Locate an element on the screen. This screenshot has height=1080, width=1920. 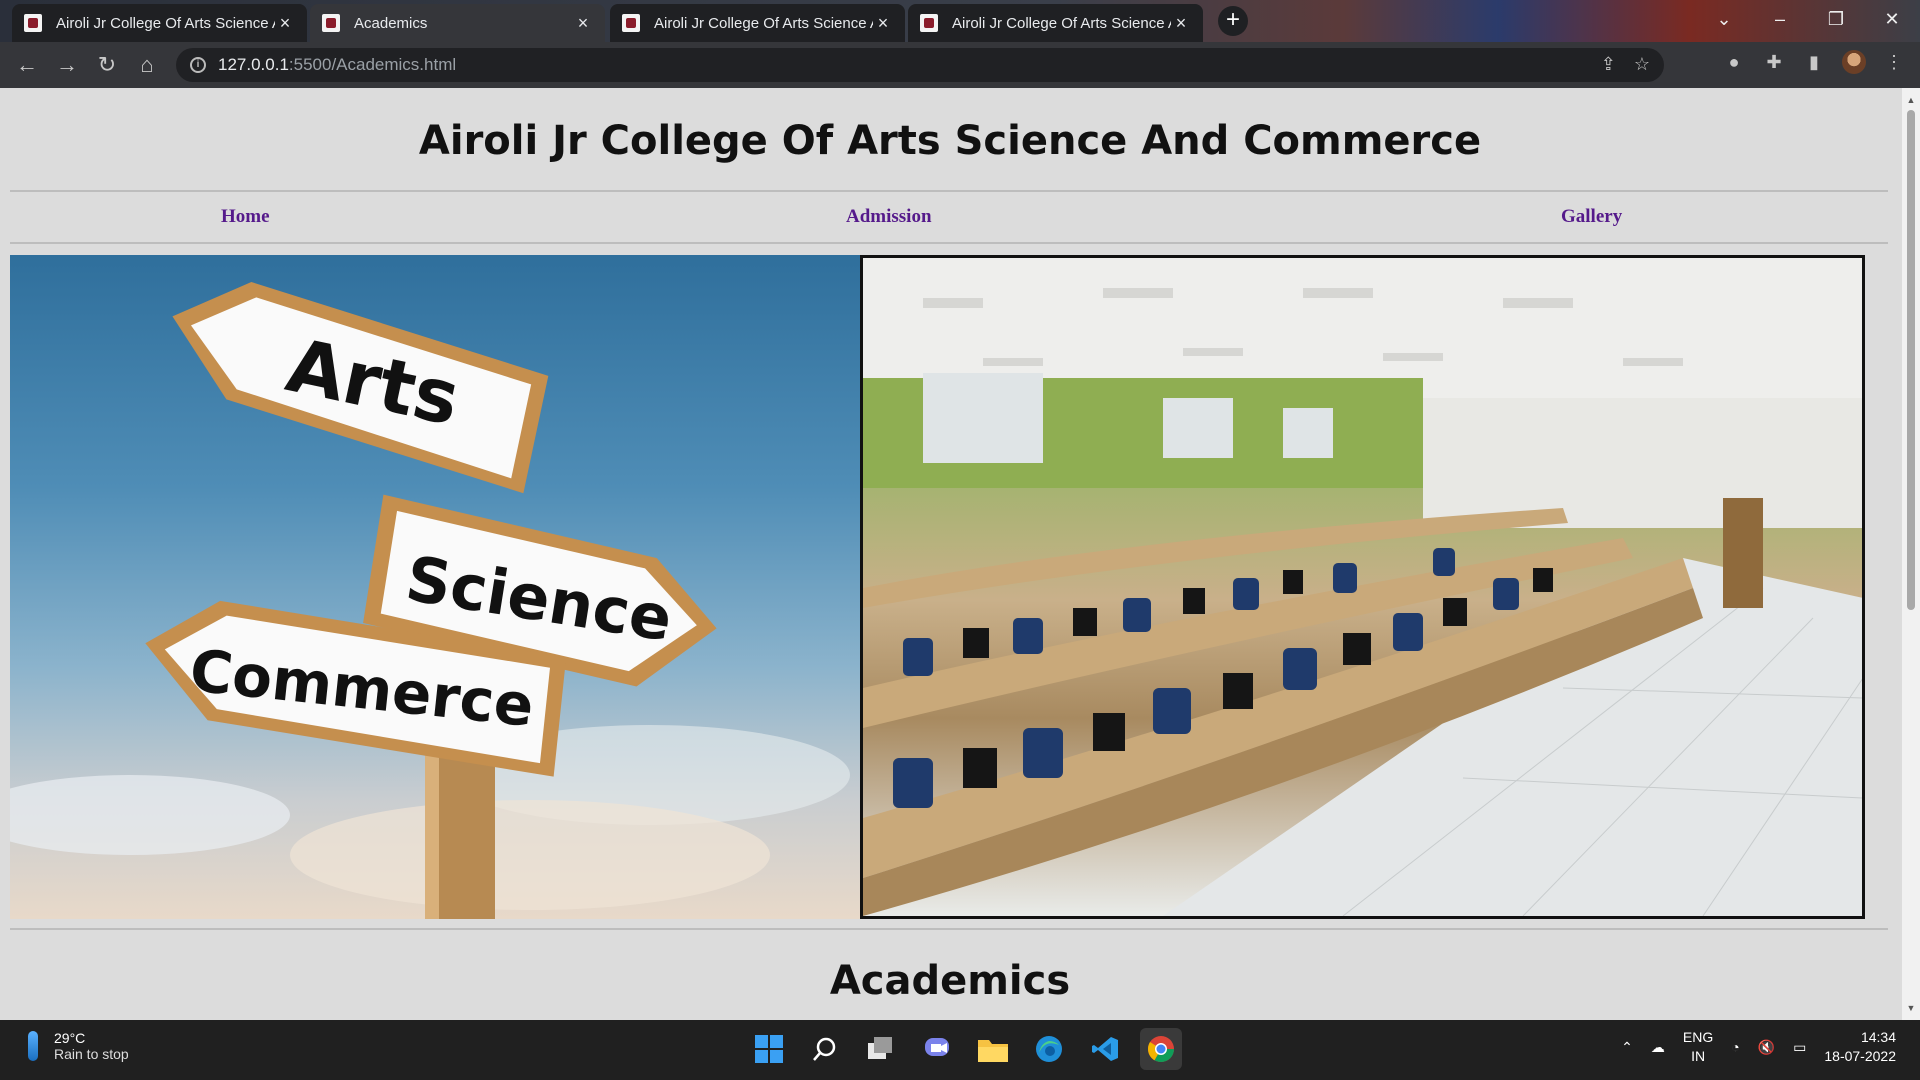
address-bar: i 127.0.0.1:5500/Academics.html ⇪ ☆ is located at coordinates (920, 65).